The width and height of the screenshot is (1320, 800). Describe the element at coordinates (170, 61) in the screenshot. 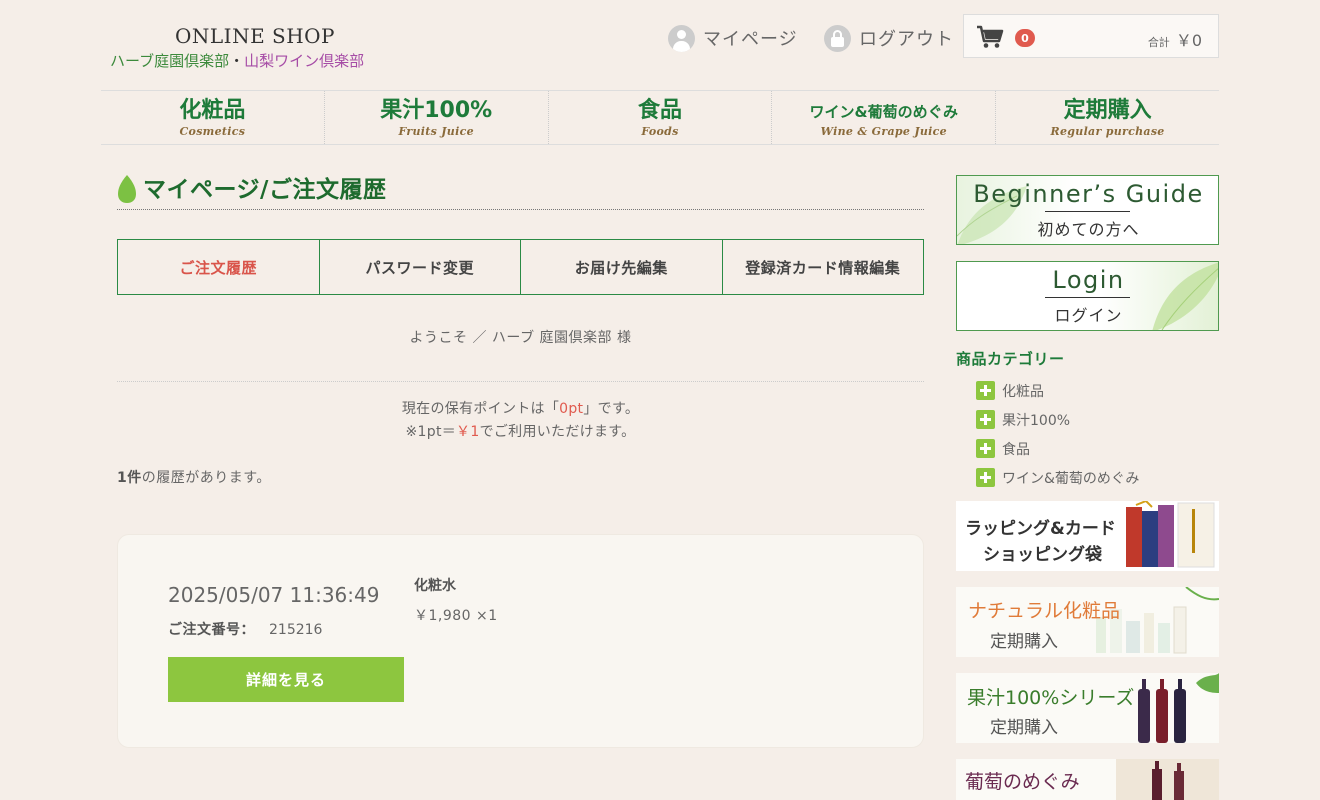

I see `logo-herb-club: ハーブ庭園倶楽部` at that location.